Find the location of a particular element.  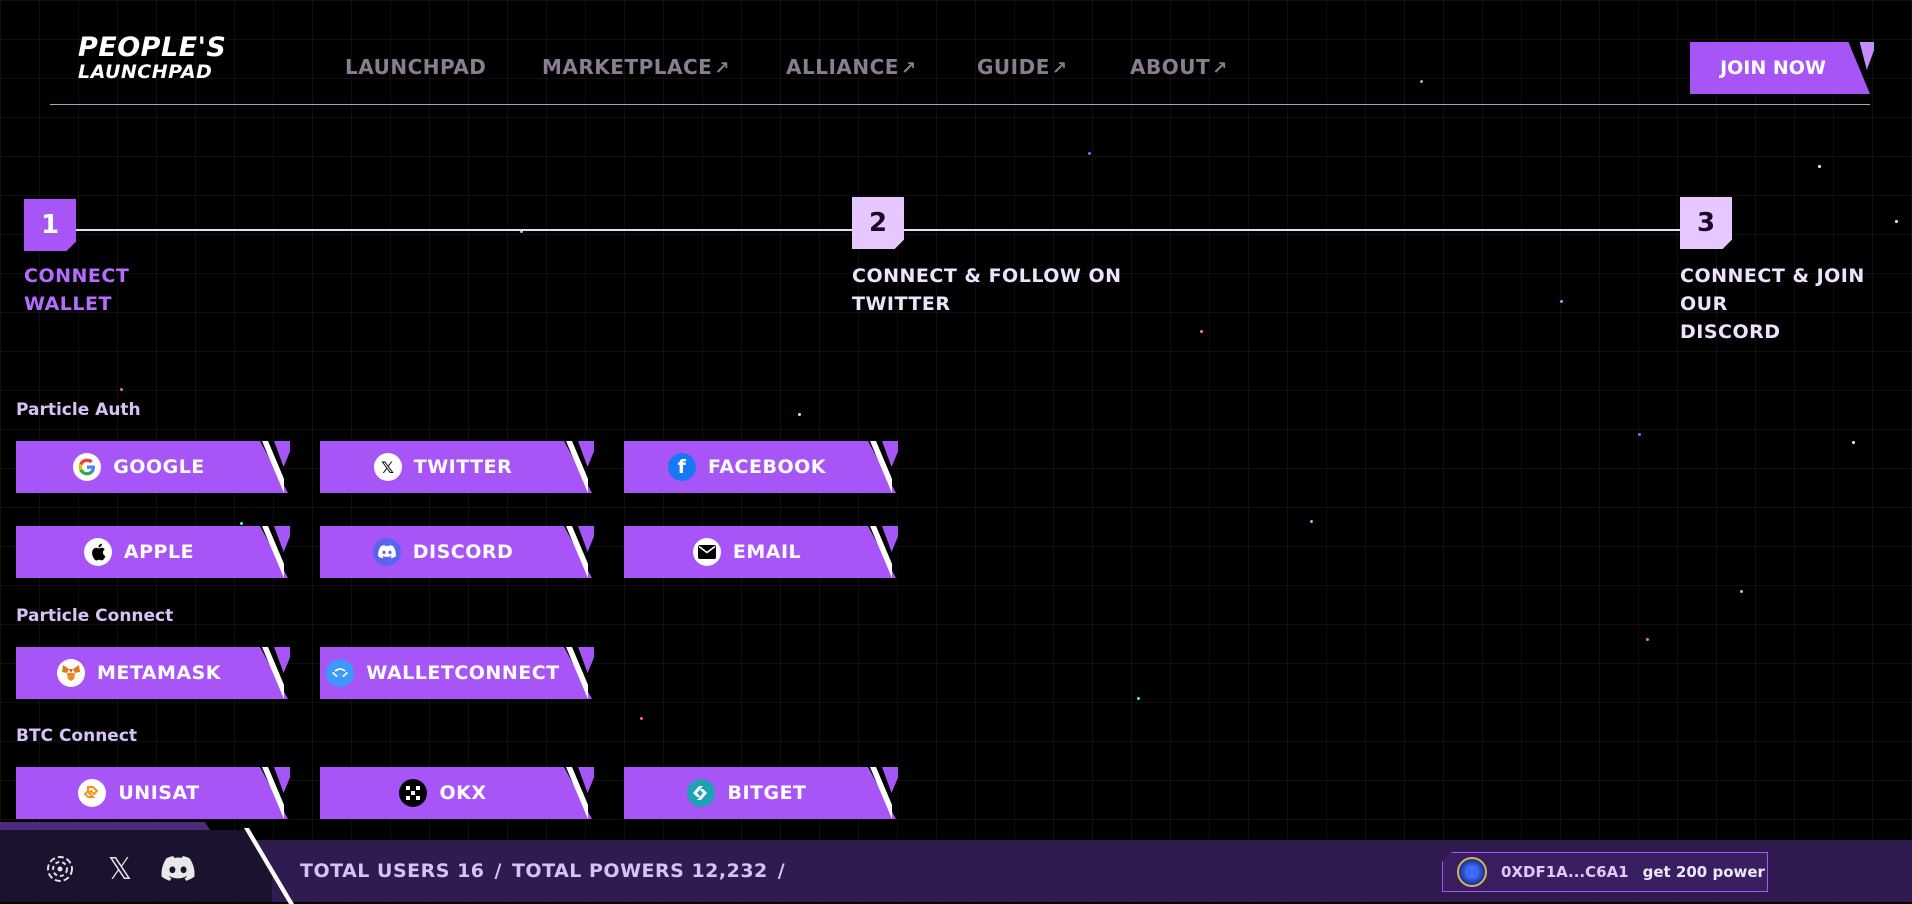

total-powers-label: TOTAL POWERS is located at coordinates (598, 871).